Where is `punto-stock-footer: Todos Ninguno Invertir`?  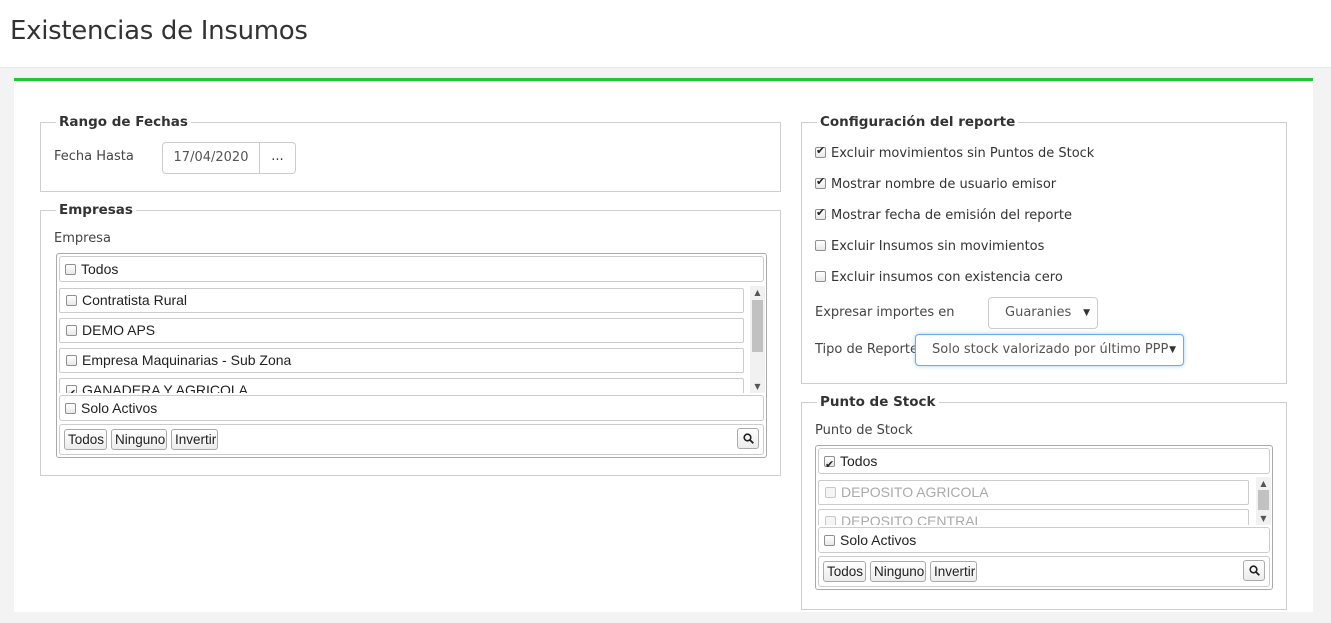
punto-stock-footer: Todos Ninguno Invertir is located at coordinates (1044, 571).